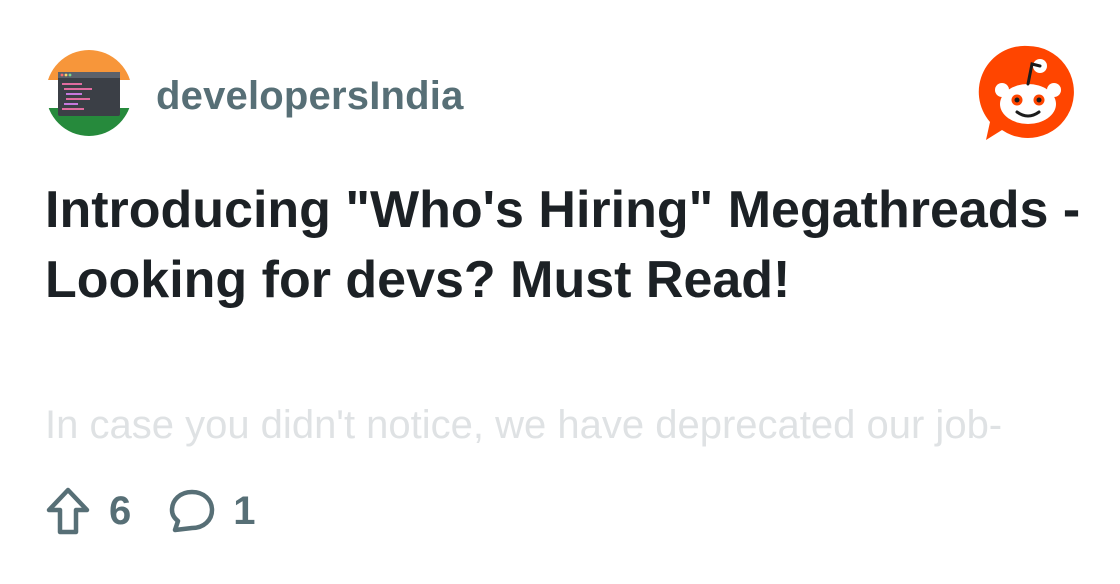 The width and height of the screenshot is (1120, 584). I want to click on terminal-flag-icon, so click(89, 93).